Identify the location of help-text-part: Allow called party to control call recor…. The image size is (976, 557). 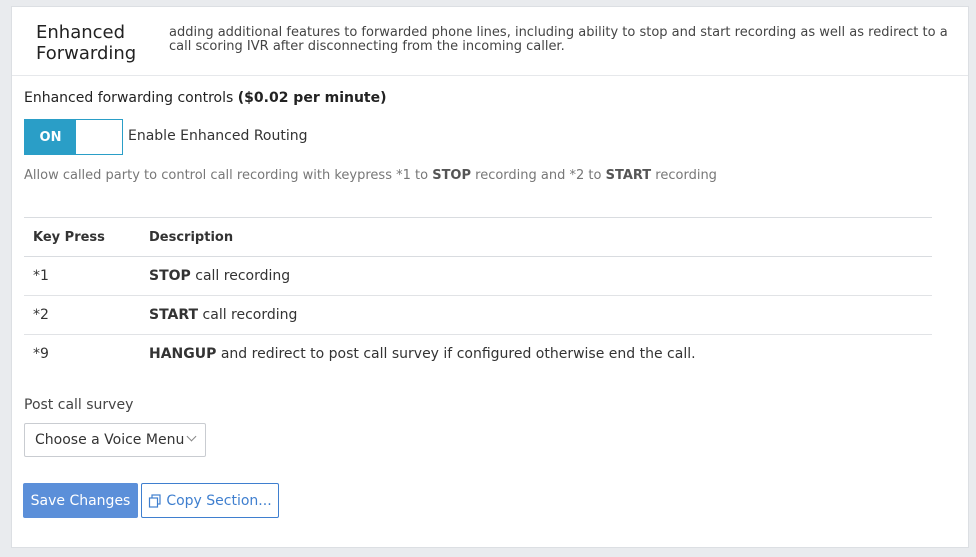
(228, 175).